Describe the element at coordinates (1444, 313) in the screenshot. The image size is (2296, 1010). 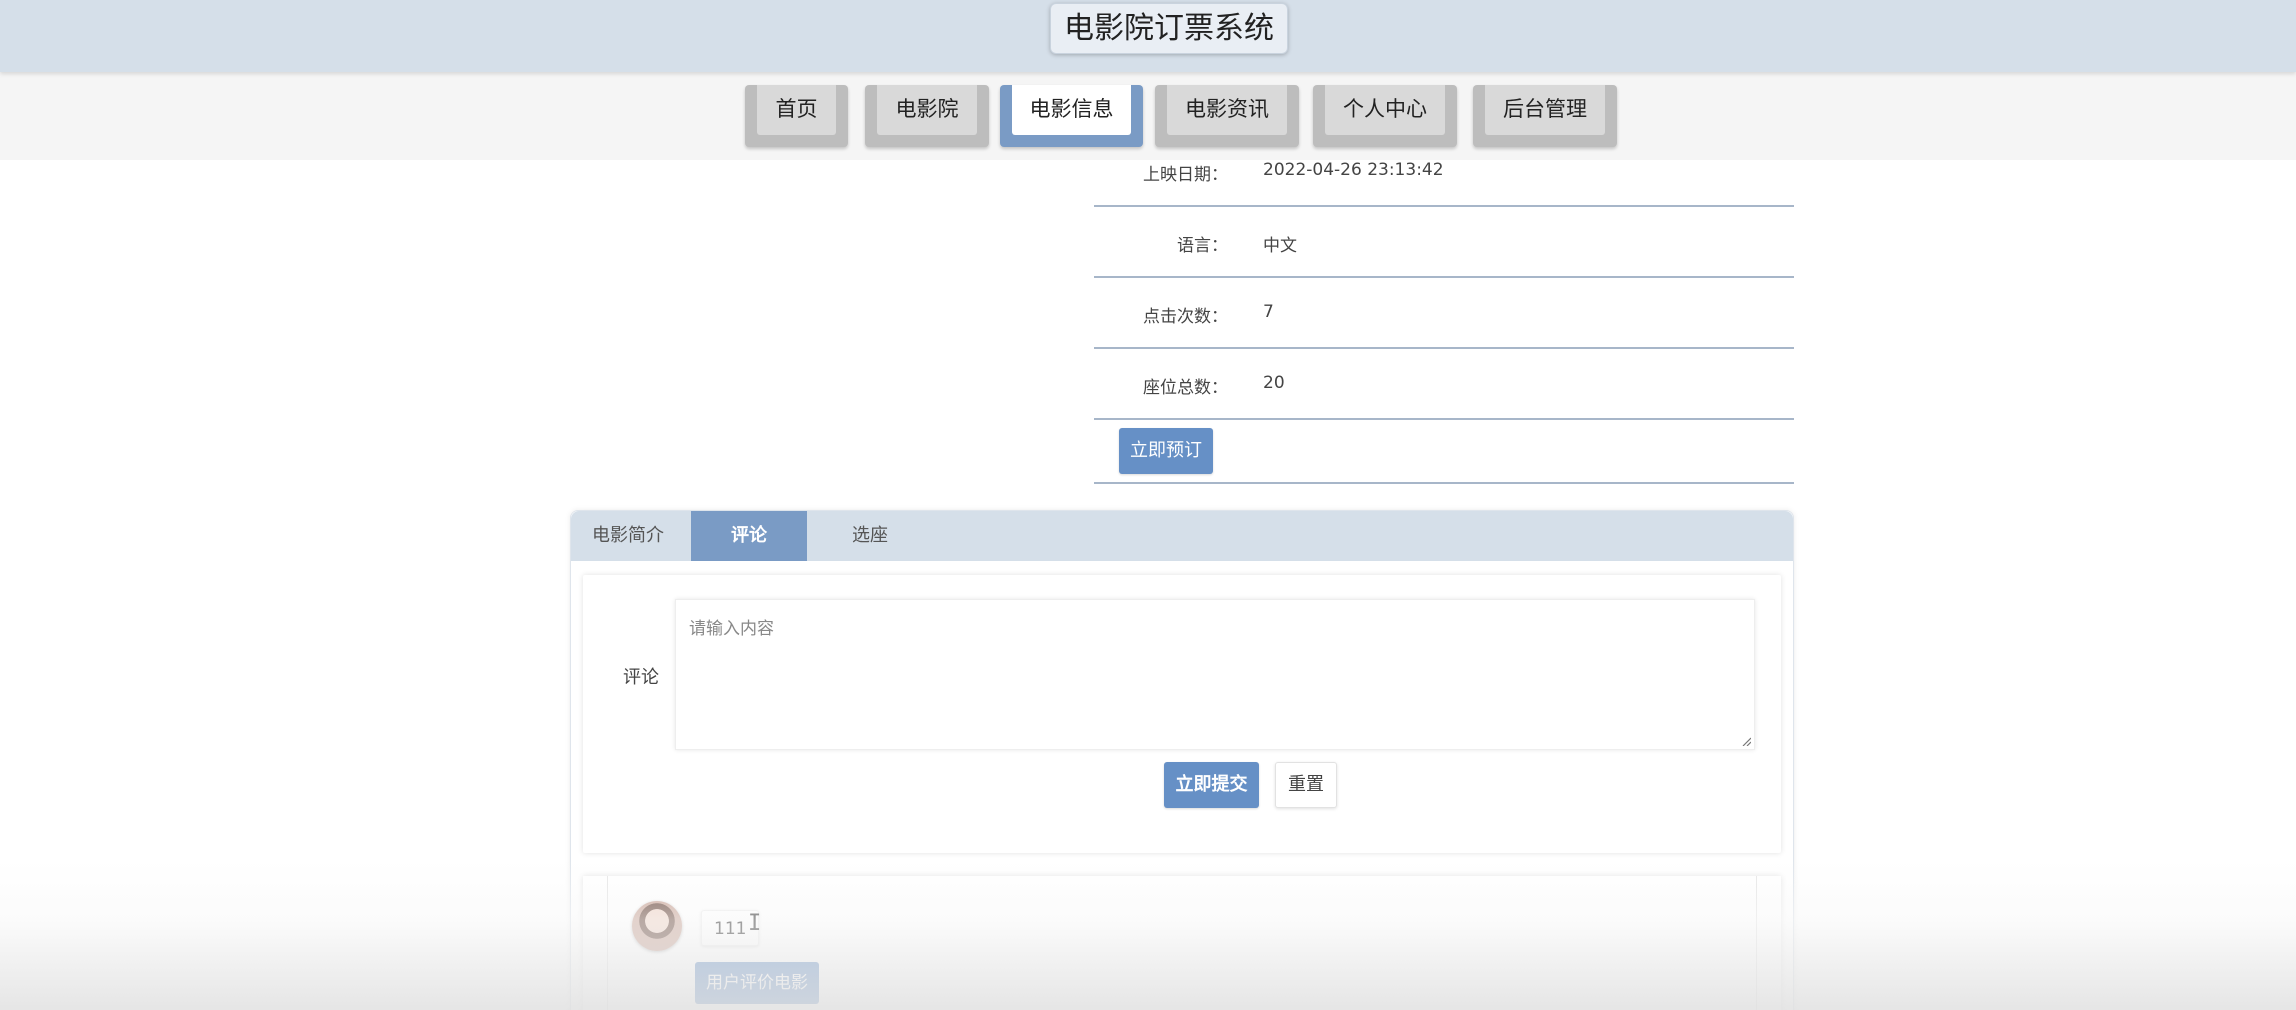
I see `detail-row-clicks: 点击次数： 7` at that location.